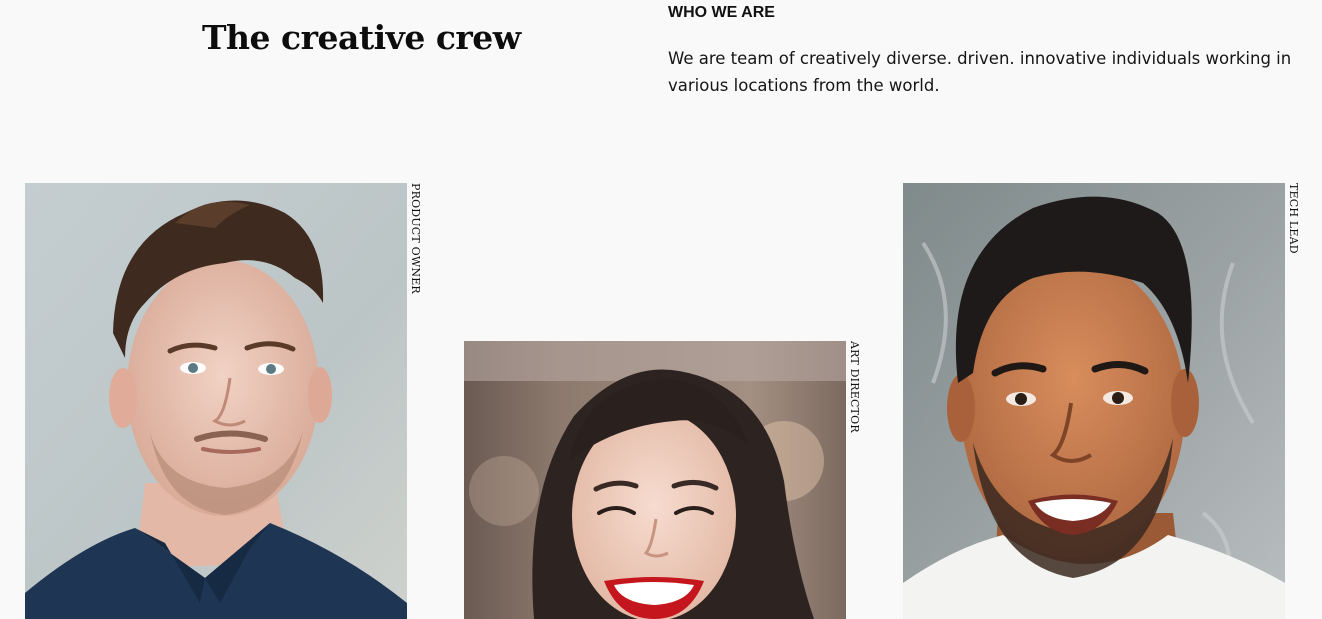 The height and width of the screenshot is (619, 1322). What do you see at coordinates (854, 387) in the screenshot?
I see `role-label-art-director: ART DIRECTOR` at bounding box center [854, 387].